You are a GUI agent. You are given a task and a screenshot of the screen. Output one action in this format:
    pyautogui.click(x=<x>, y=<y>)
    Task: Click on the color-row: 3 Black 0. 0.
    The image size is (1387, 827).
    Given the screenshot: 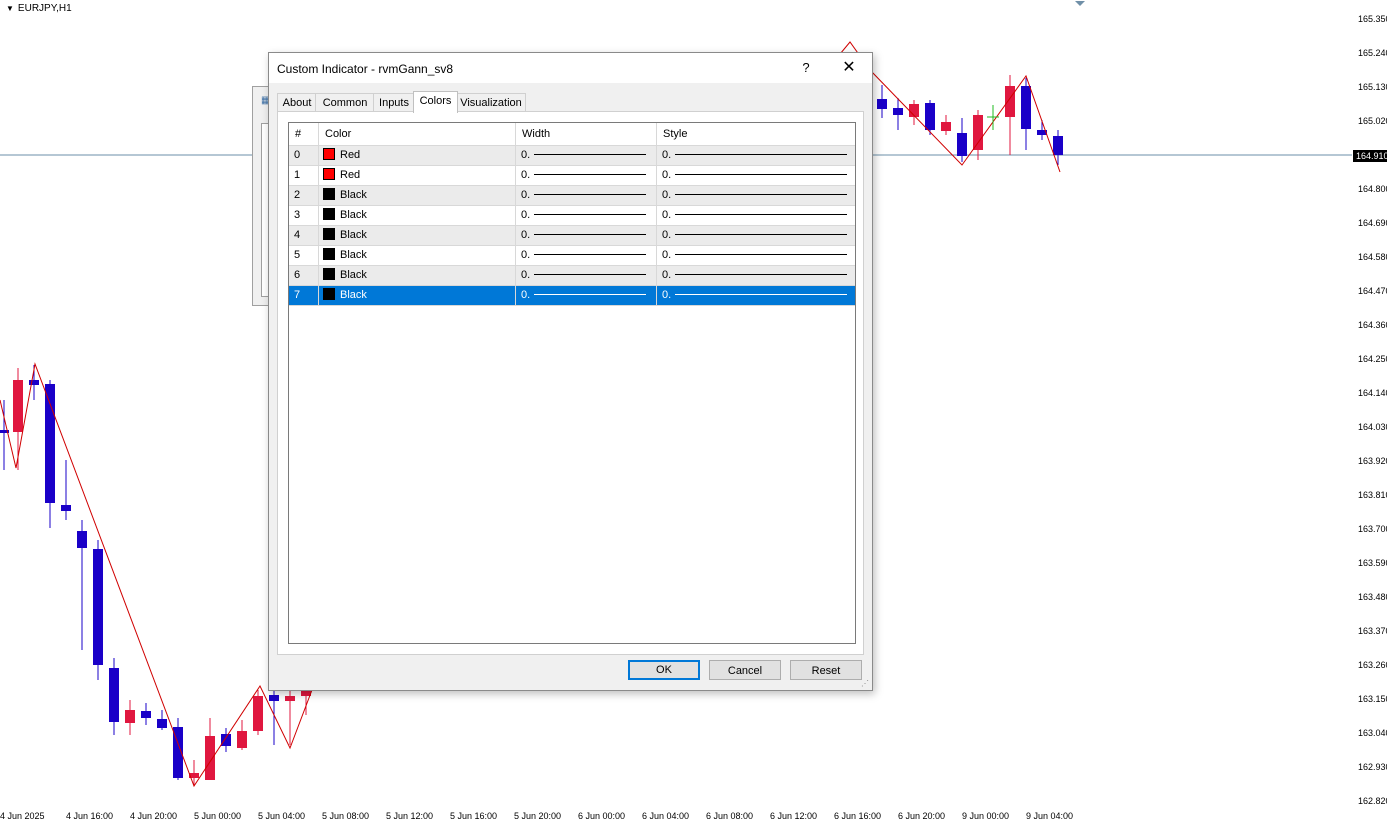 What is the action you would take?
    pyautogui.click(x=572, y=216)
    